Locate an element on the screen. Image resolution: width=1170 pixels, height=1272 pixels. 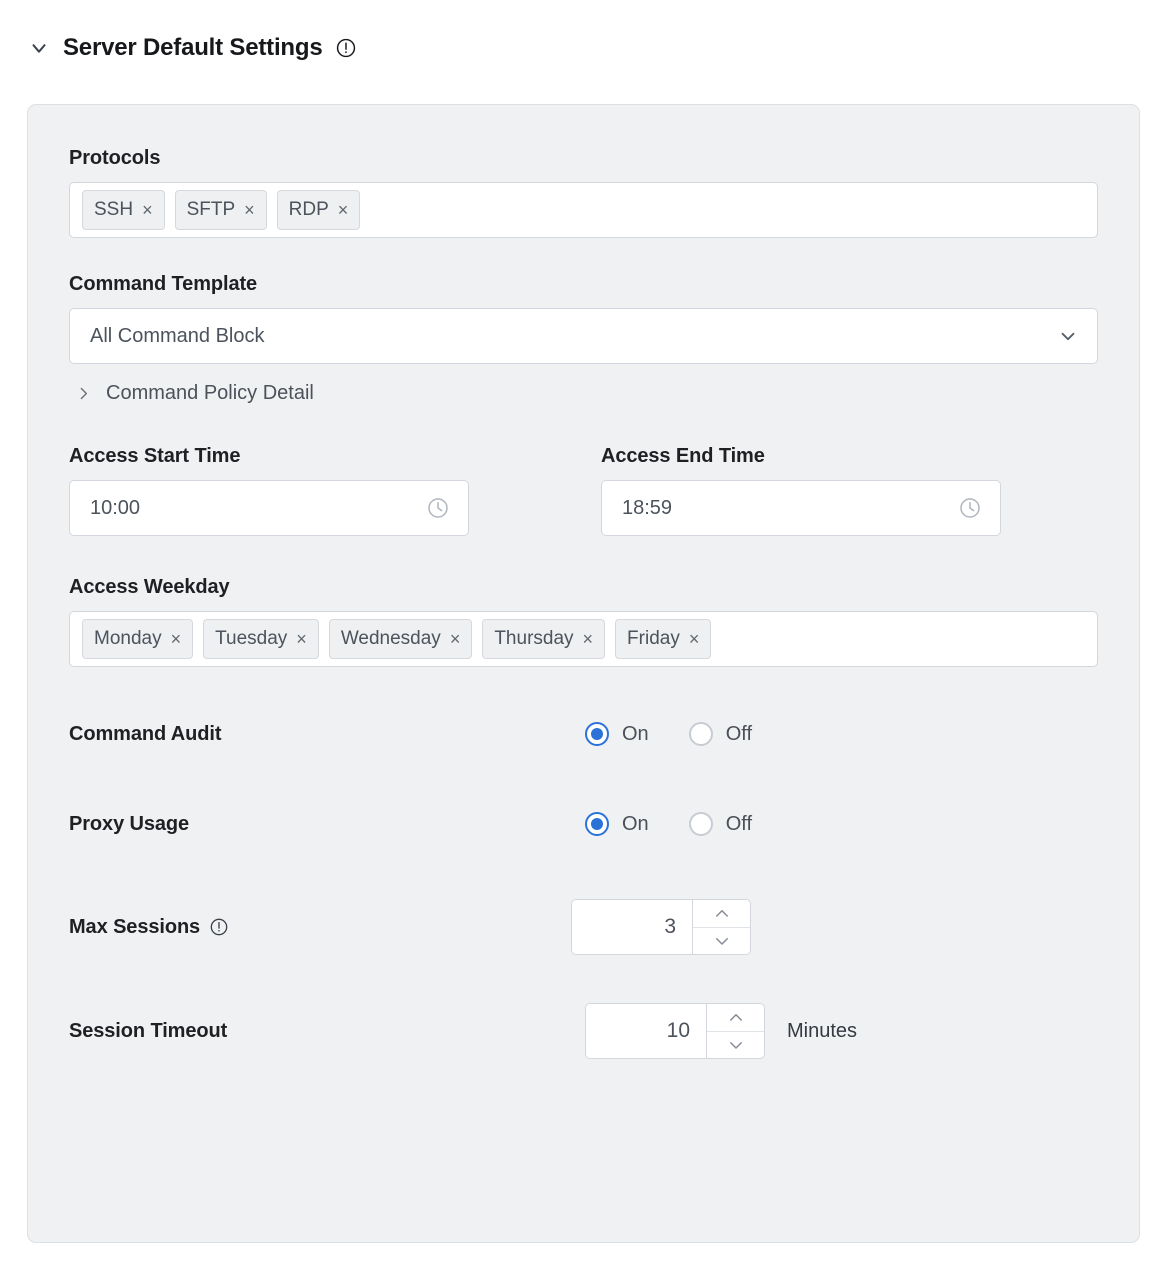
max-sessions-decrement-button is located at coordinates (721, 941).